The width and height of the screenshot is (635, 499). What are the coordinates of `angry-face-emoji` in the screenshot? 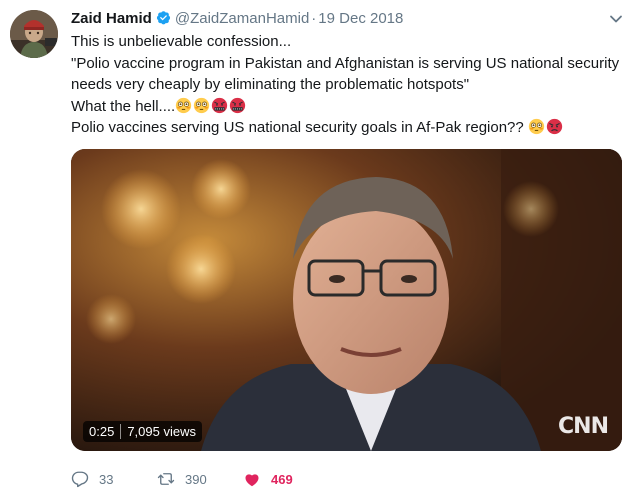 It's located at (554, 126).